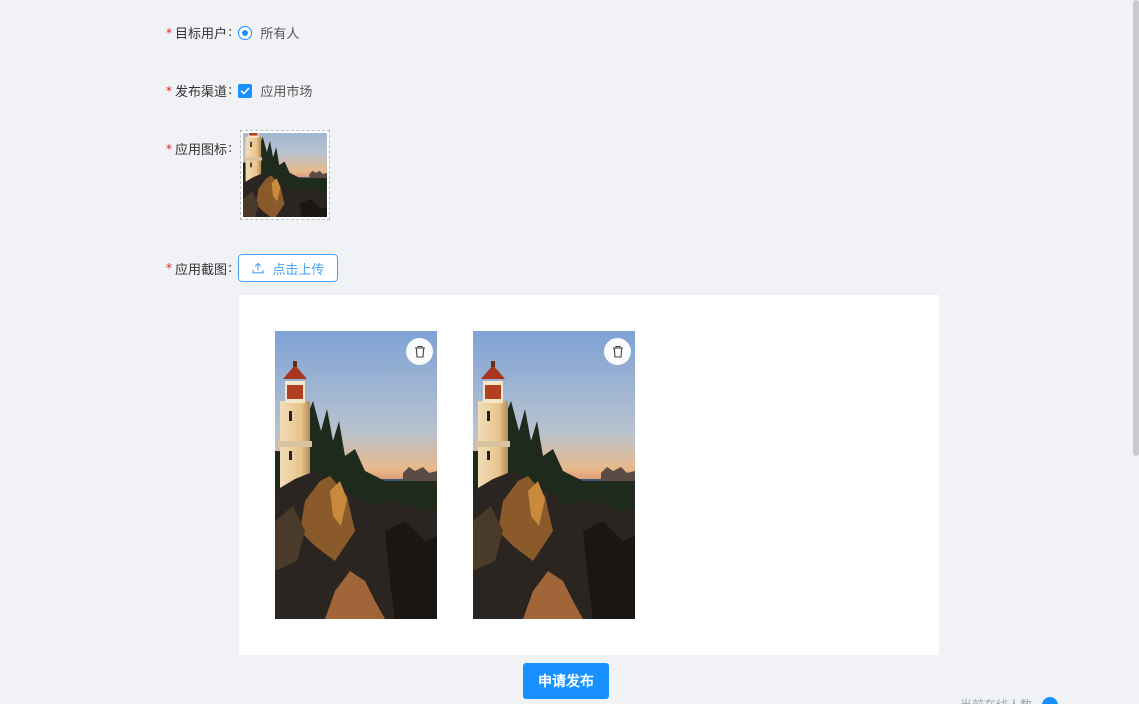  I want to click on check-icon, so click(245, 90).